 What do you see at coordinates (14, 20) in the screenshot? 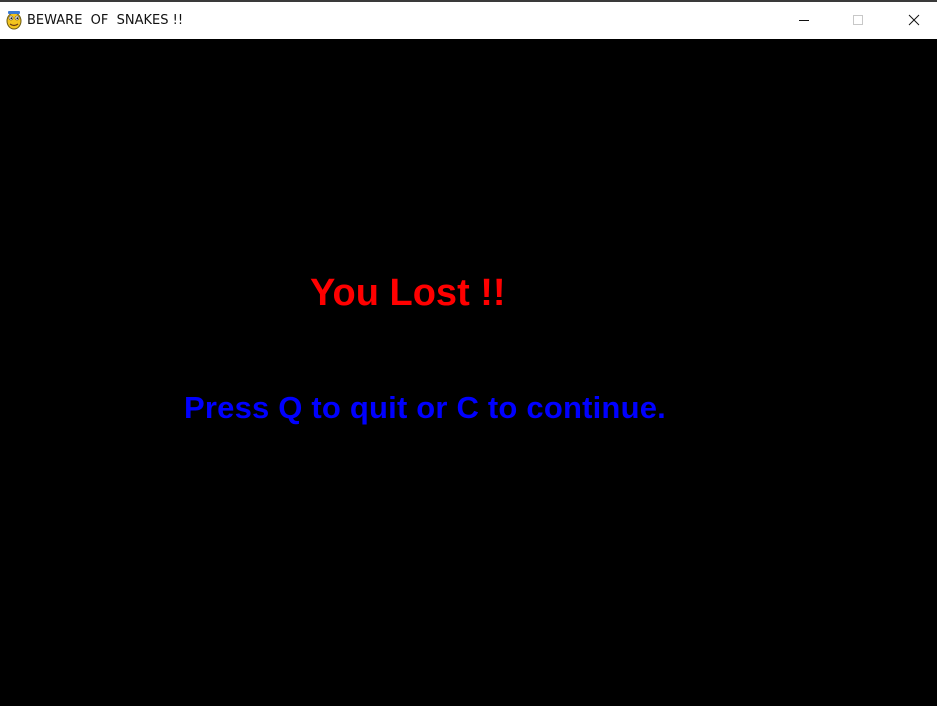
I see `pygame-snake-icon` at bounding box center [14, 20].